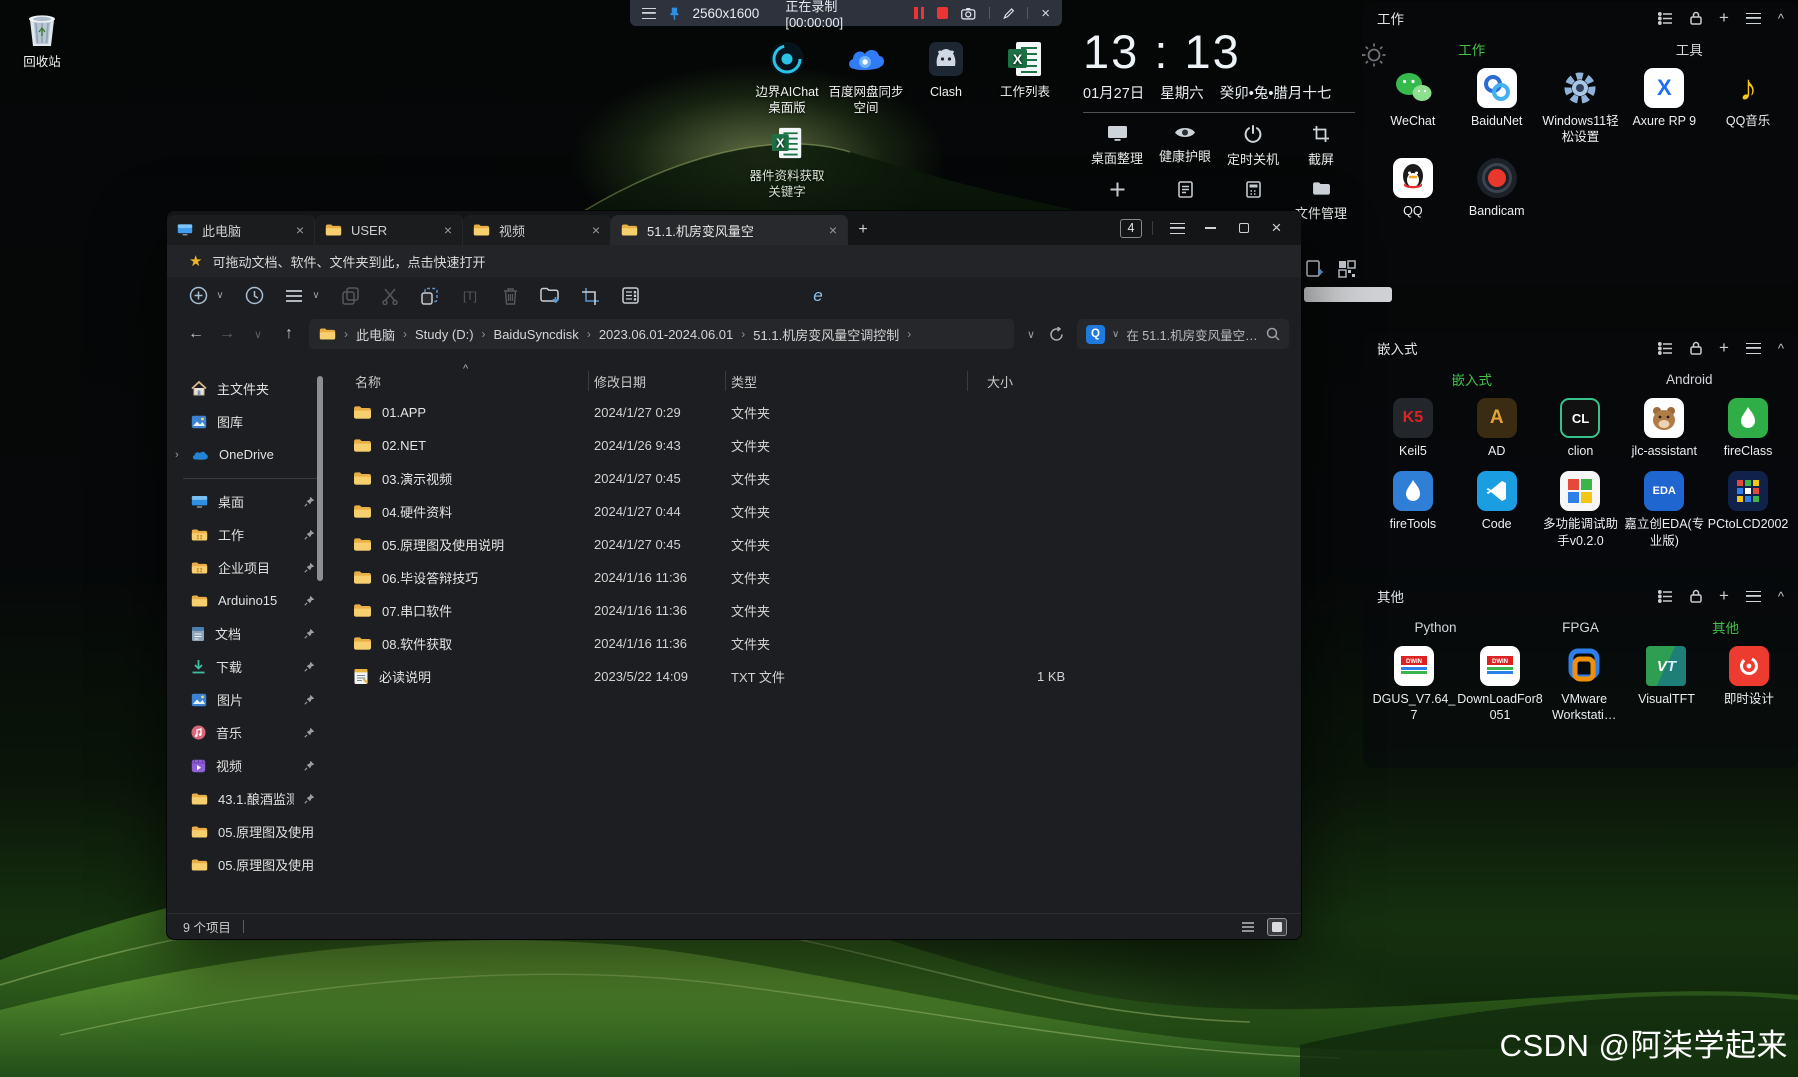 The height and width of the screenshot is (1077, 1798). What do you see at coordinates (249, 765) in the screenshot?
I see `sidebar-item-videos: 视频` at bounding box center [249, 765].